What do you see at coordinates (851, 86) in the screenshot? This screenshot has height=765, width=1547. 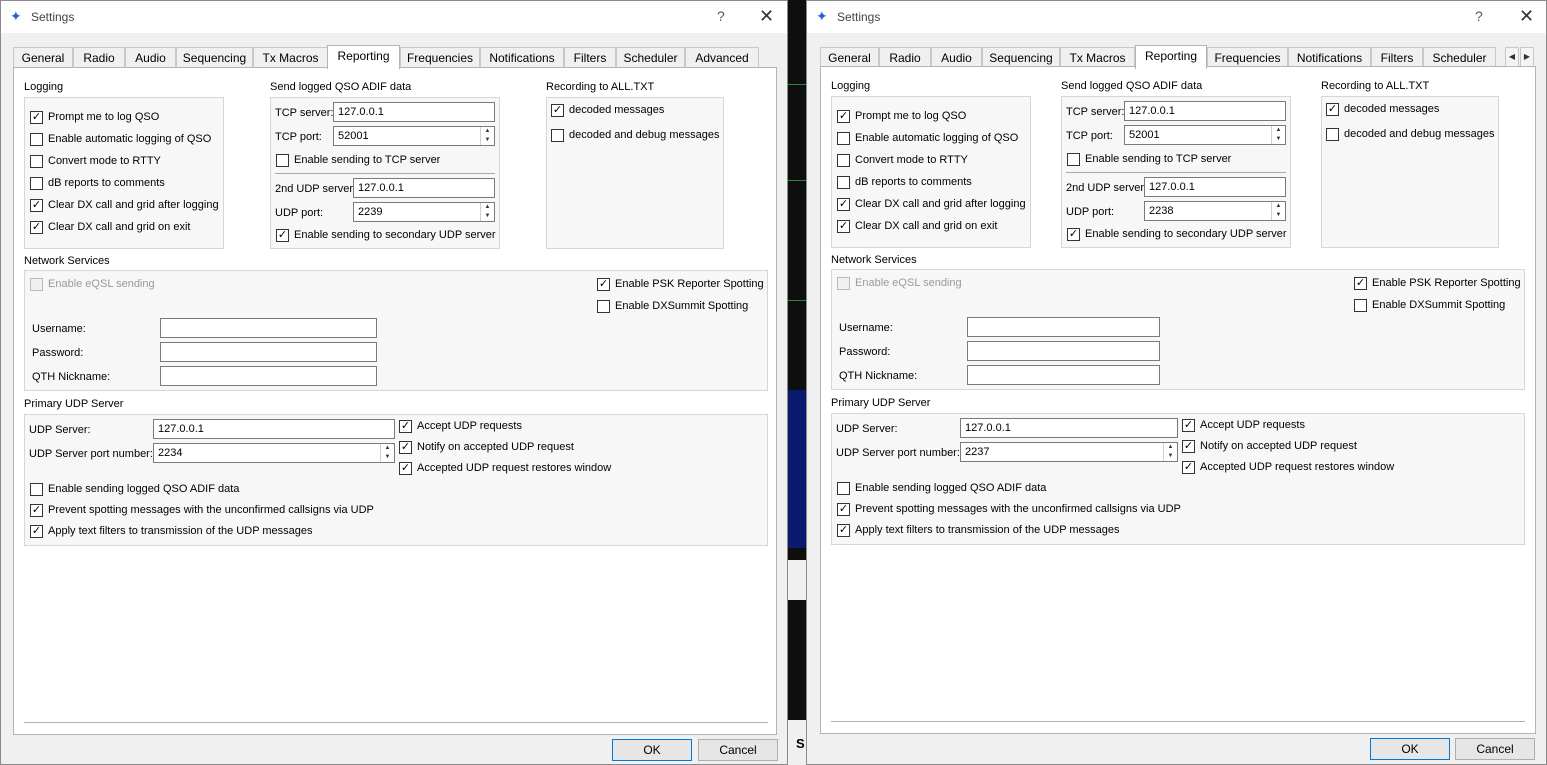 I see `logging-title: Logging` at bounding box center [851, 86].